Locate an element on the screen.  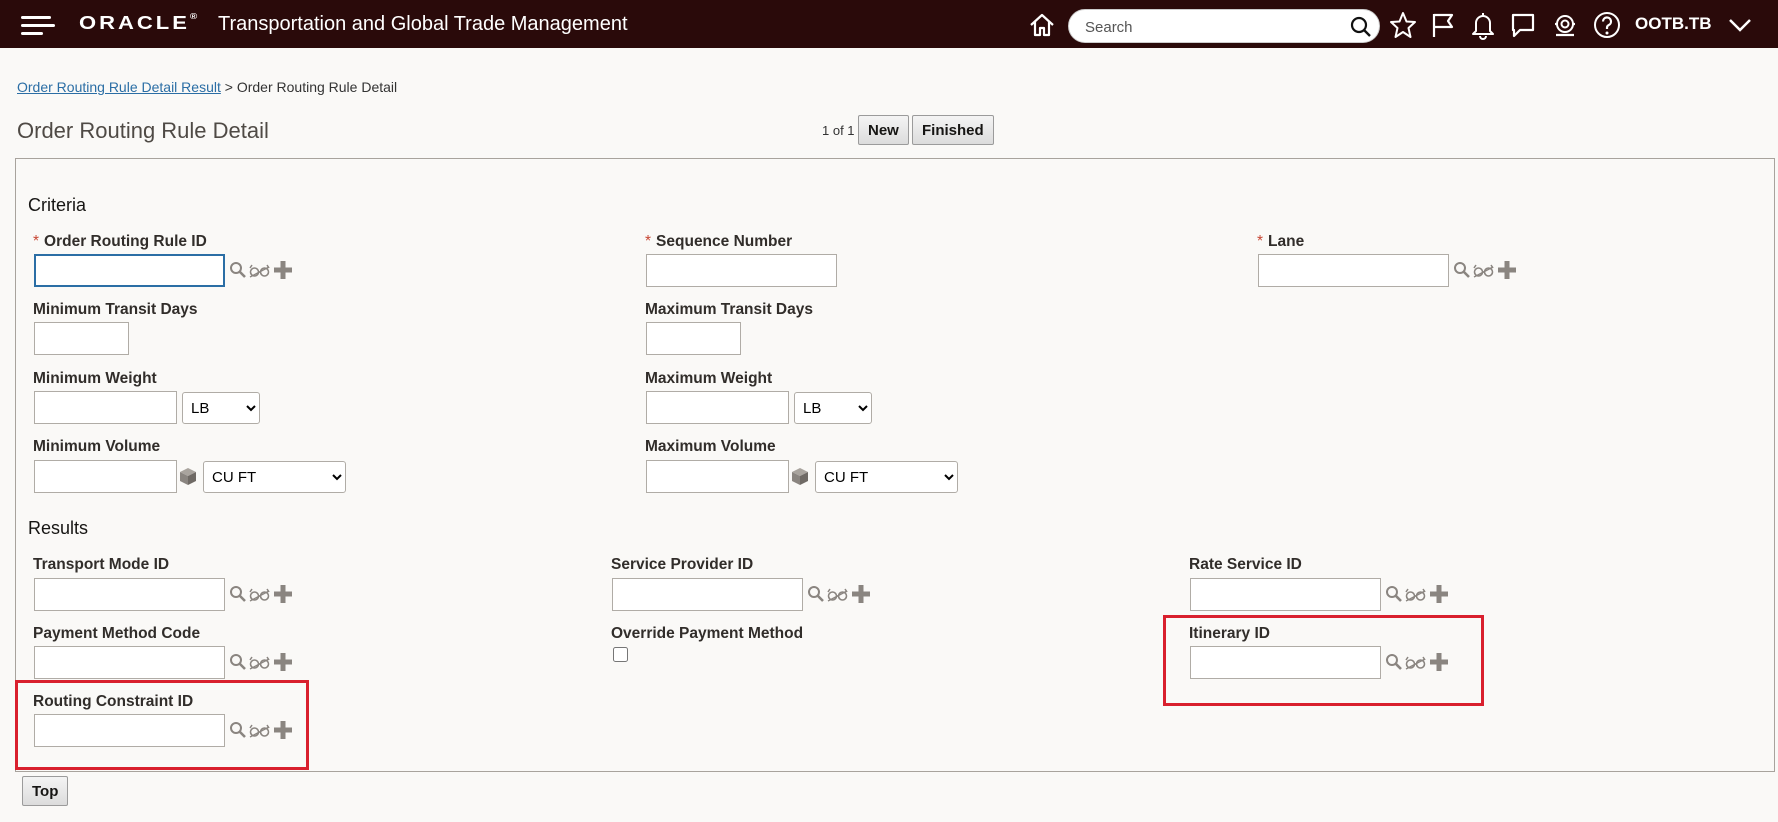
max-weight-input is located at coordinates (717, 407).